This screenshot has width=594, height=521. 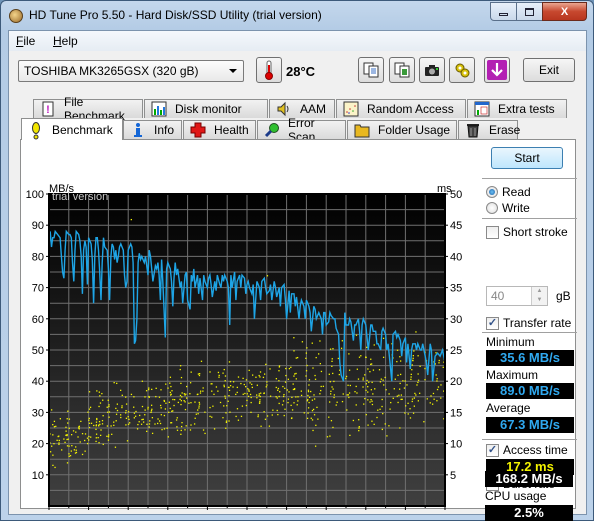 What do you see at coordinates (402, 129) in the screenshot?
I see `tab-folder-usage: Folder Usage` at bounding box center [402, 129].